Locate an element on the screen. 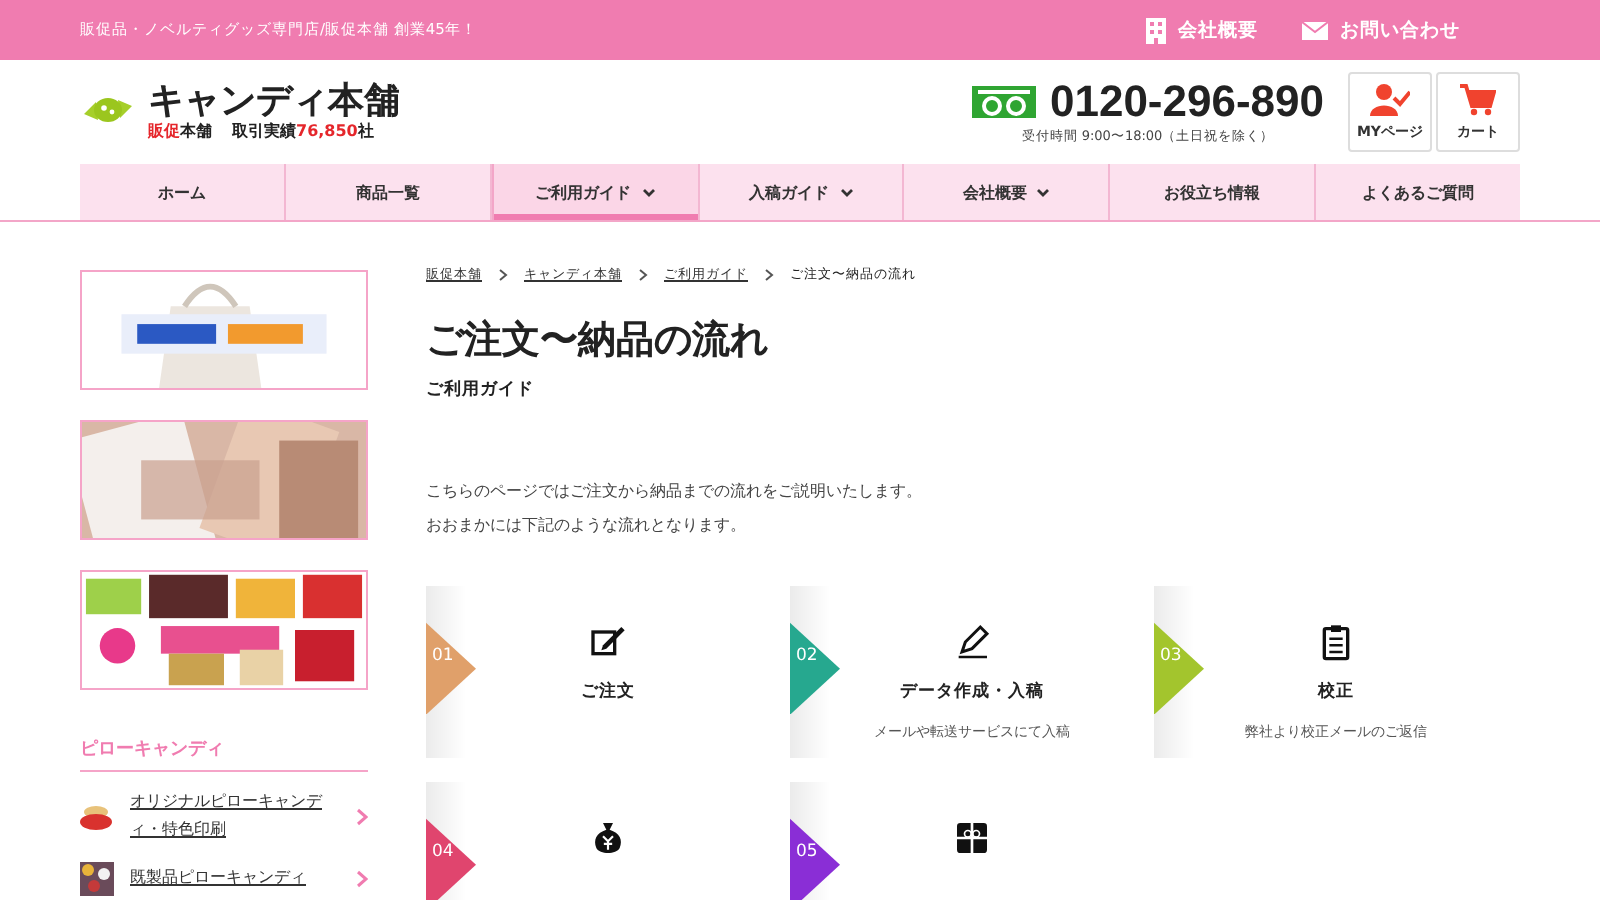 This screenshot has height=900, width=1600. mail-icon is located at coordinates (1315, 30).